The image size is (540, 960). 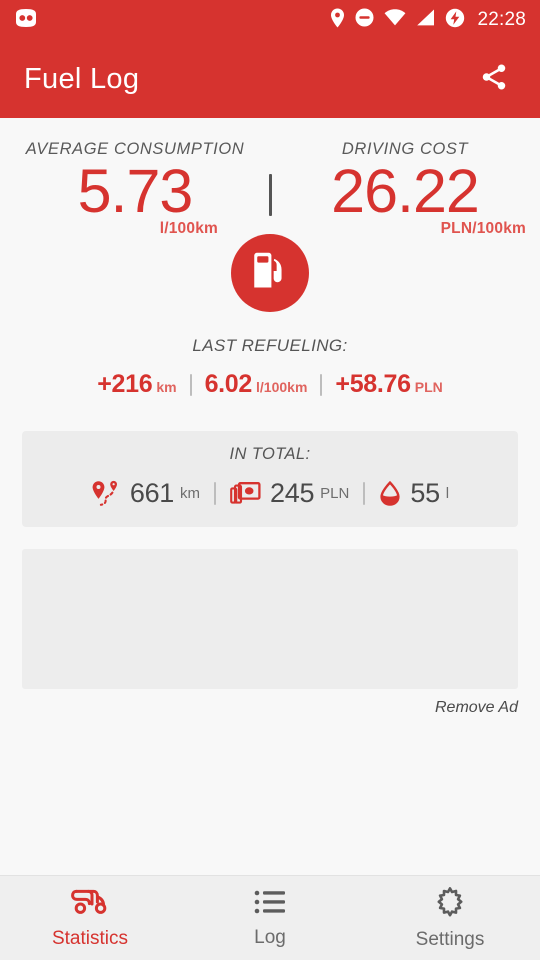 I want to click on page-title: Fuel Log, so click(x=82, y=78).